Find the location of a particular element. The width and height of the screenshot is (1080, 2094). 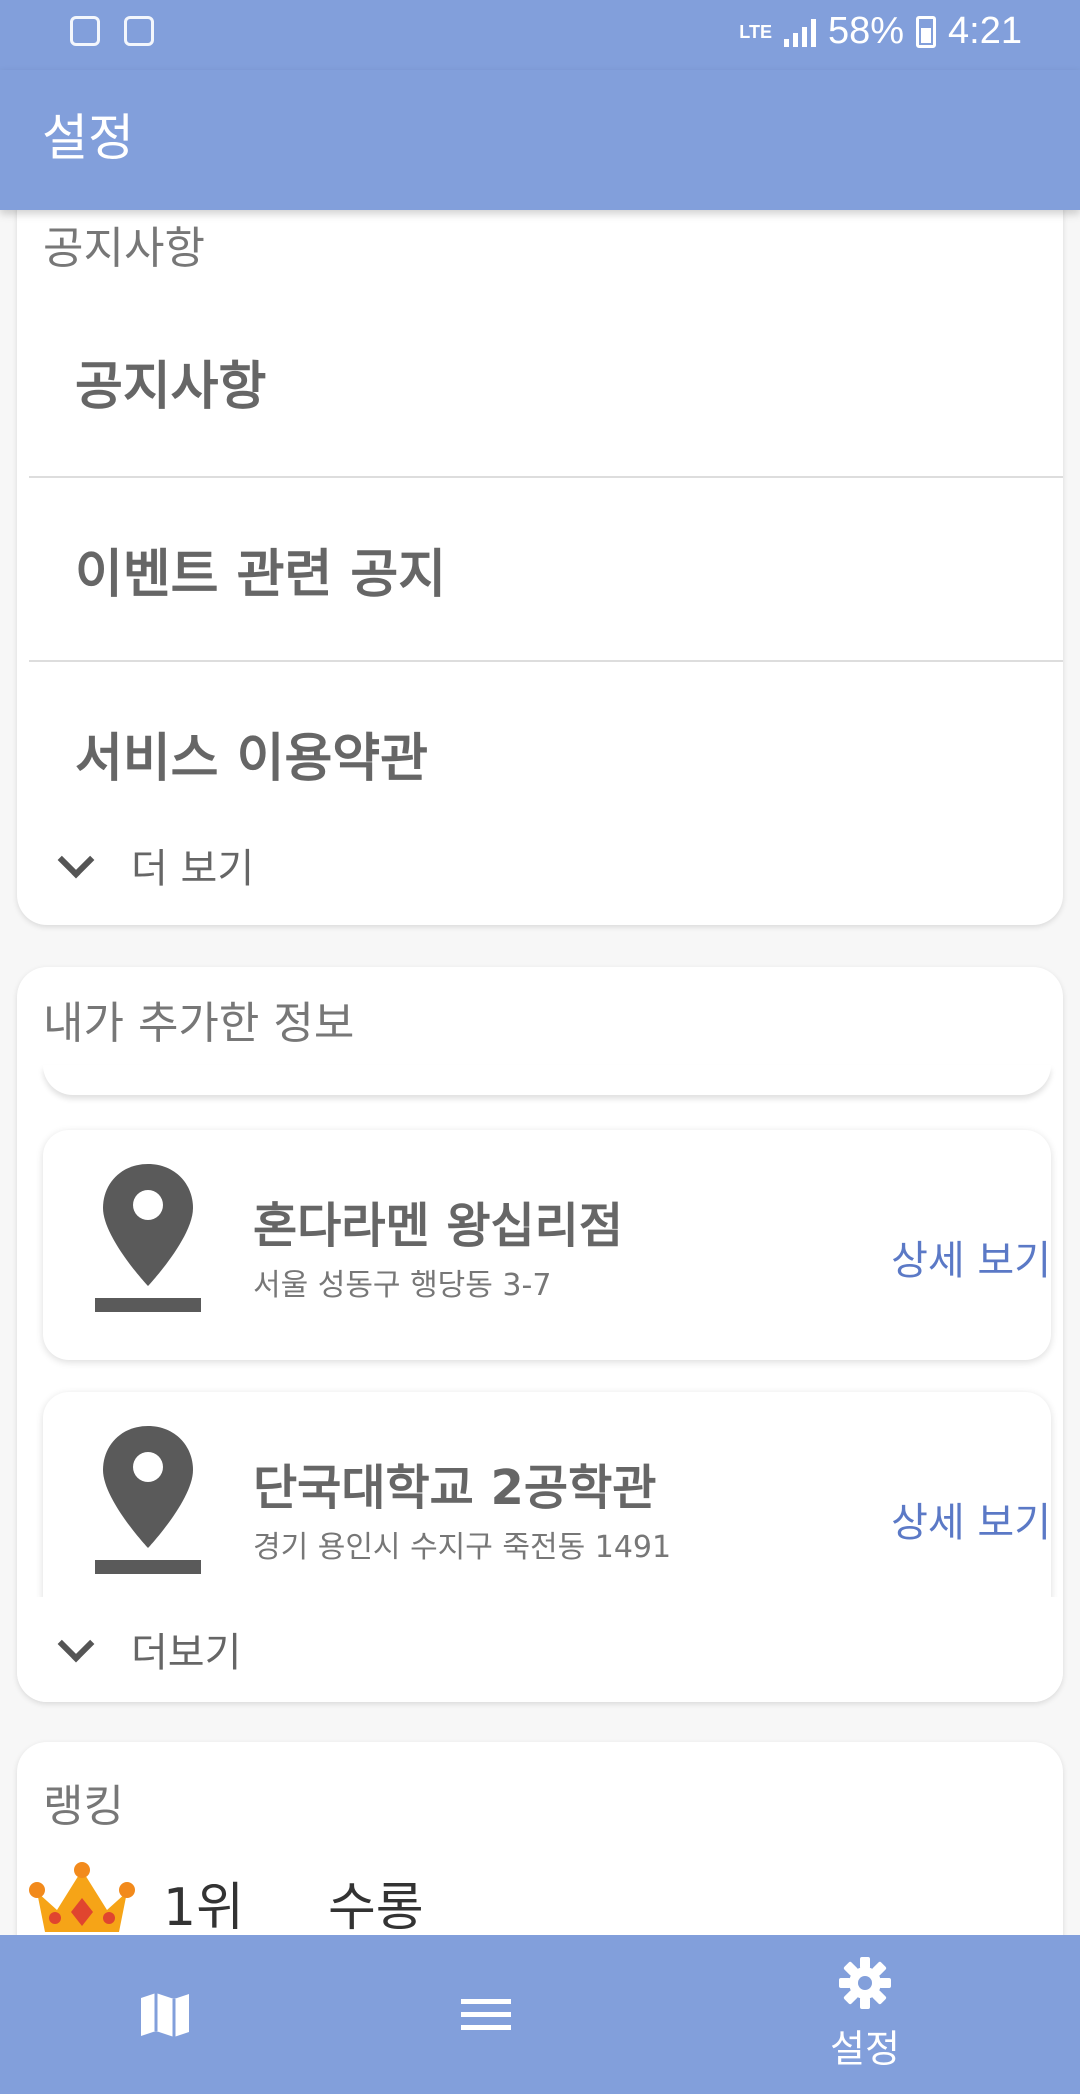

info-more-button: 더보기 is located at coordinates (148, 1649).